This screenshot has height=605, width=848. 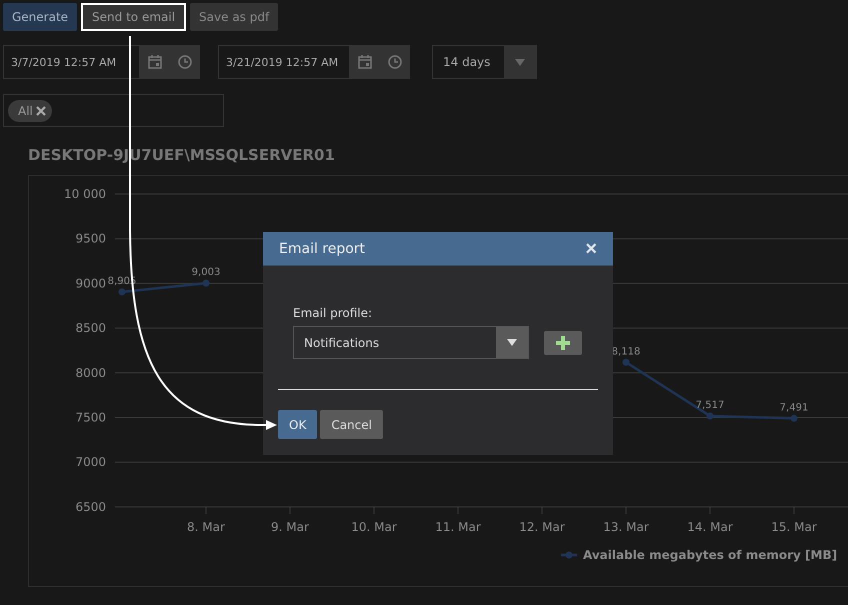 What do you see at coordinates (794, 408) in the screenshot?
I see `data-label: 7,491` at bounding box center [794, 408].